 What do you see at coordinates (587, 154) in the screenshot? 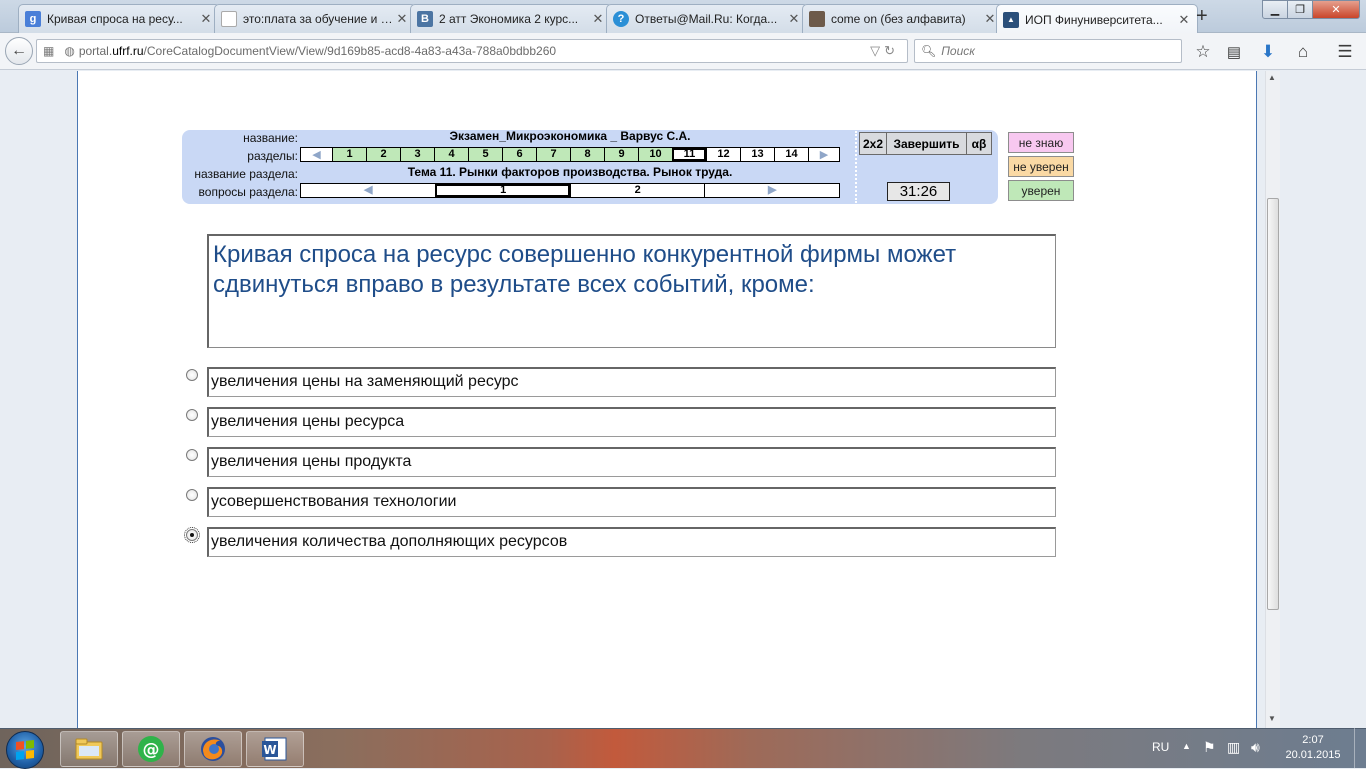
I see `section-cell: 8` at bounding box center [587, 154].